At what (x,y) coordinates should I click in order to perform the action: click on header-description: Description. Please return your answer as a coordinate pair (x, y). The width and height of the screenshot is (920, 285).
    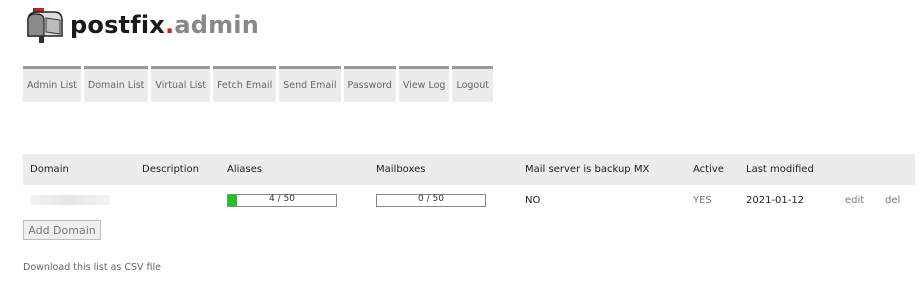
    Looking at the image, I should click on (170, 169).